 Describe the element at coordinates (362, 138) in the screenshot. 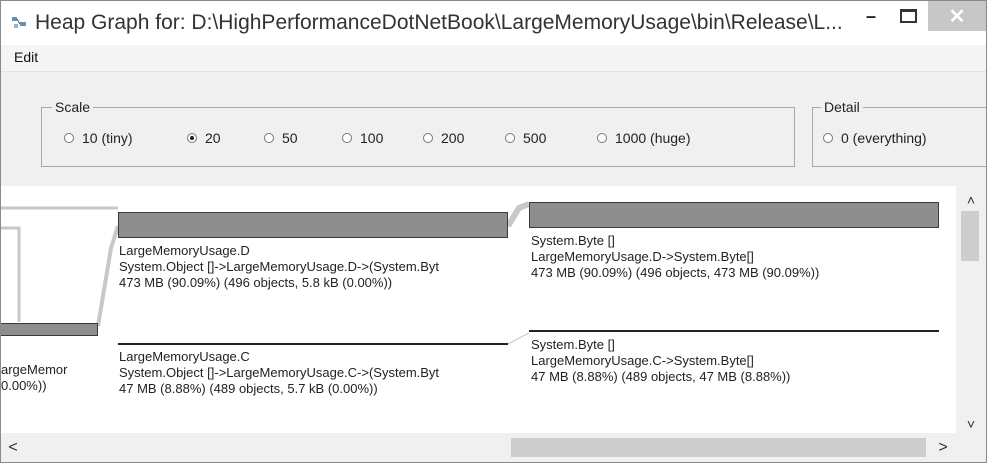

I see `scale-option-100: 100` at that location.